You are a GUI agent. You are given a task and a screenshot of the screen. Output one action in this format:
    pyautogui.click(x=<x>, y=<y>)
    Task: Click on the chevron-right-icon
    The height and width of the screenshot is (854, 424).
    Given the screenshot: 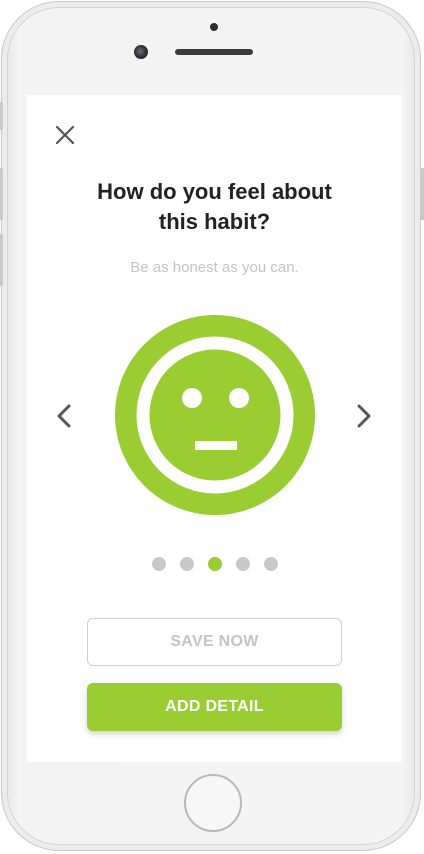 What is the action you would take?
    pyautogui.click(x=364, y=416)
    